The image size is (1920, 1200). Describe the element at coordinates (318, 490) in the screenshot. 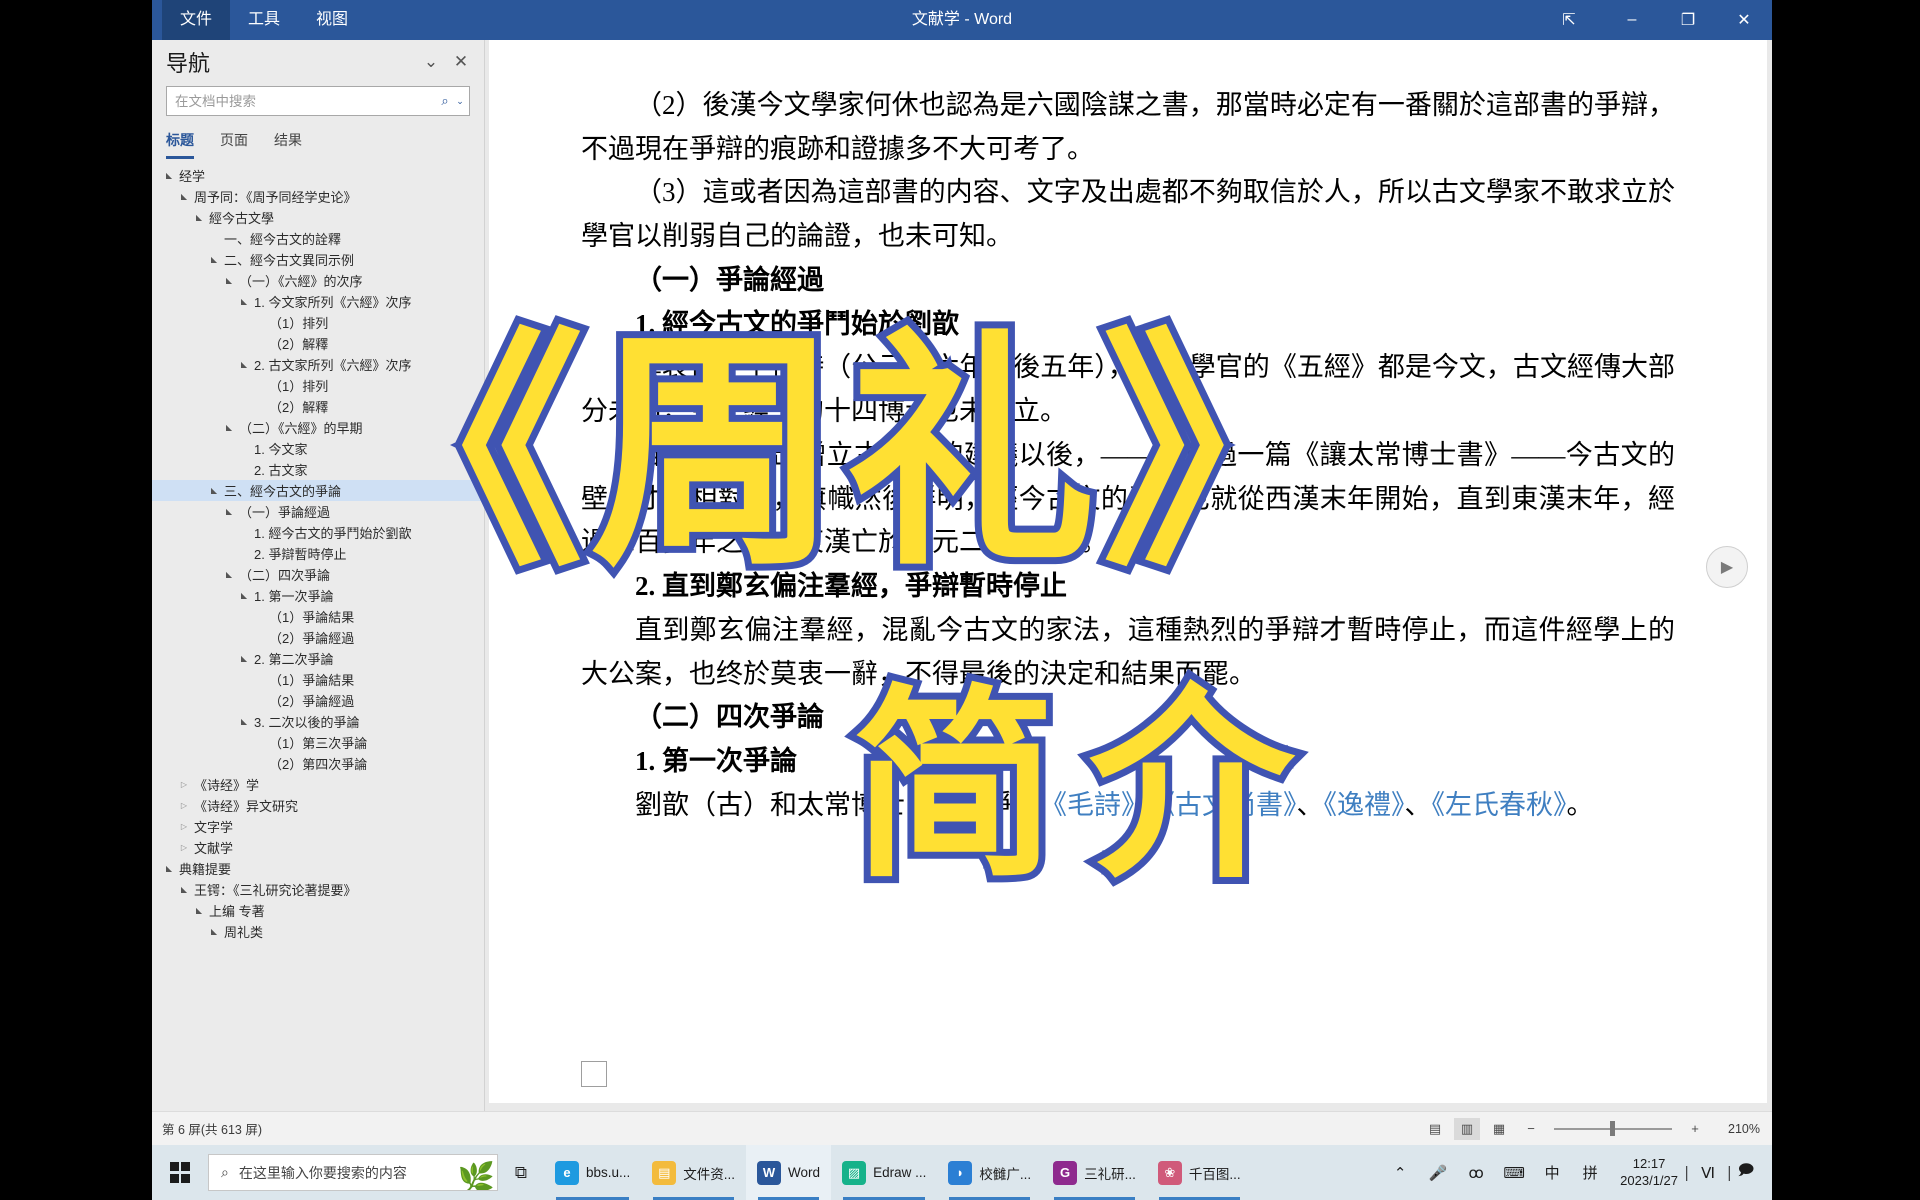

I see `tree-item: ◢ 三、經今古文的爭論` at that location.